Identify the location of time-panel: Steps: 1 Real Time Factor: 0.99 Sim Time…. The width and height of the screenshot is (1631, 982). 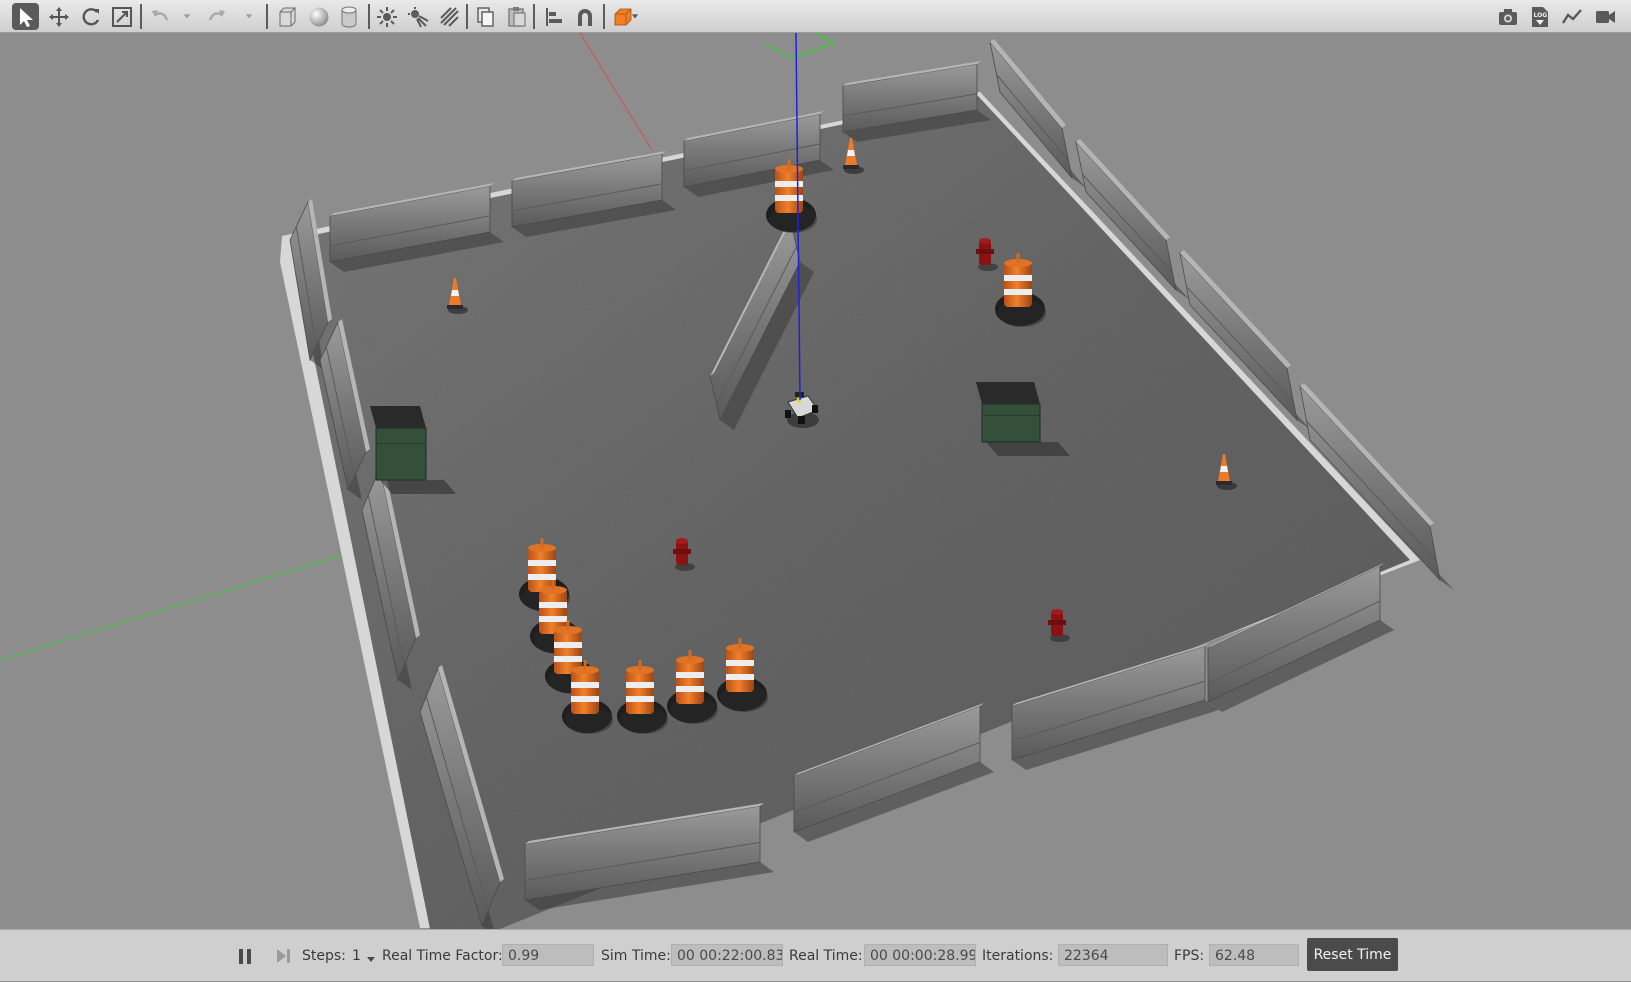
(815, 955).